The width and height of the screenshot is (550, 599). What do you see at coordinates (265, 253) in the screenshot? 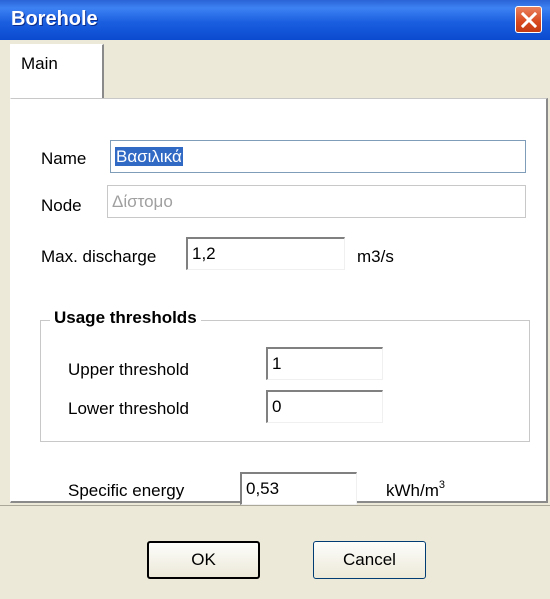
I see `max-discharge-field: 1,2` at bounding box center [265, 253].